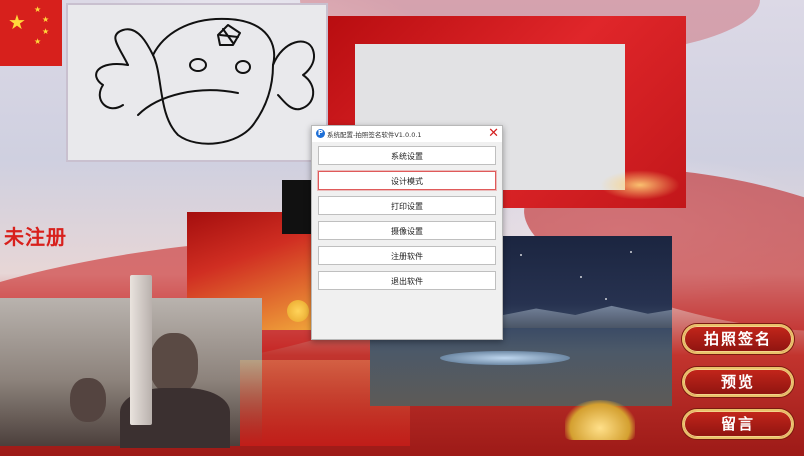 The width and height of the screenshot is (804, 456). What do you see at coordinates (407, 255) in the screenshot?
I see `register-software-button: 注册软件` at bounding box center [407, 255].